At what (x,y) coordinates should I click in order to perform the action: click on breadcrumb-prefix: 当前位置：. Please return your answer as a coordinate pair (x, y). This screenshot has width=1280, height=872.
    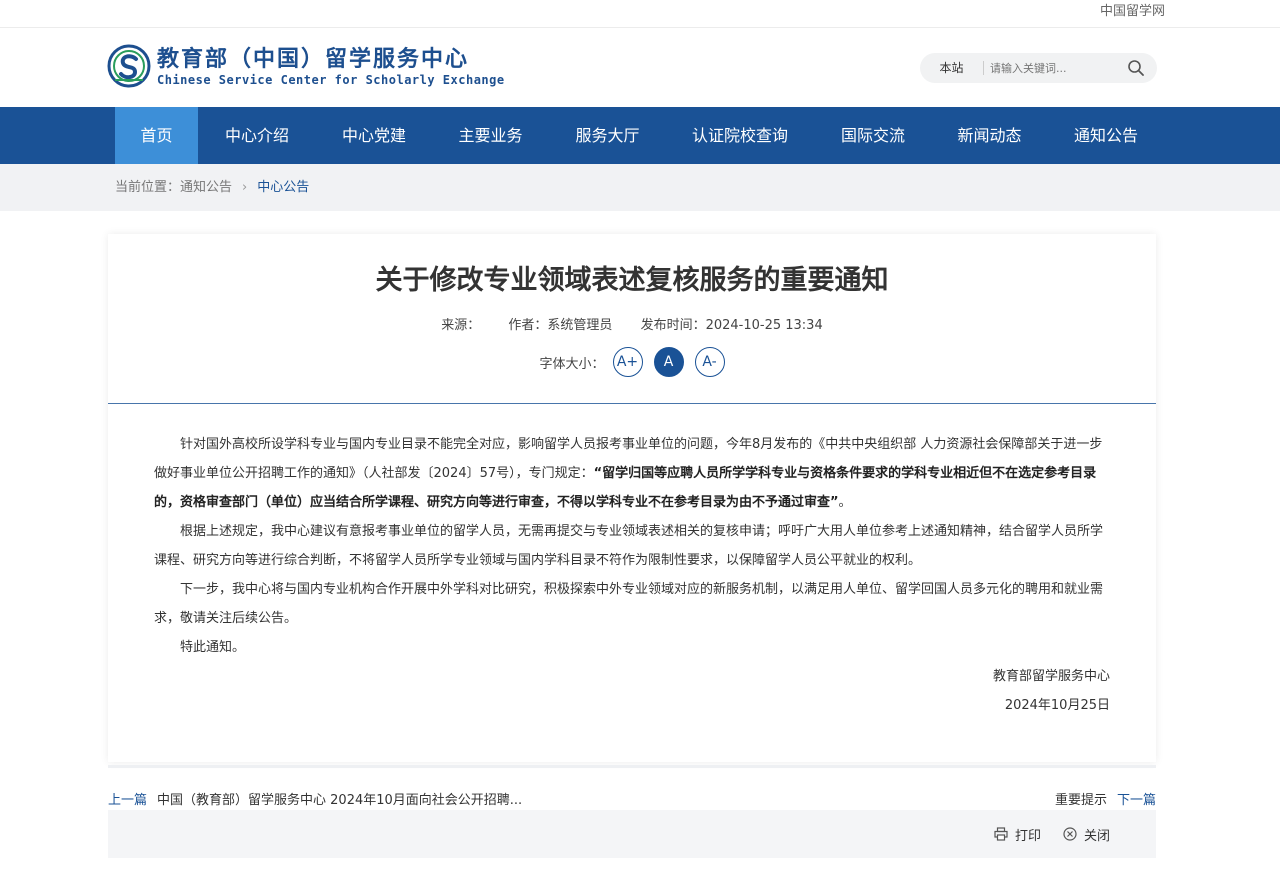
    Looking at the image, I should click on (148, 187).